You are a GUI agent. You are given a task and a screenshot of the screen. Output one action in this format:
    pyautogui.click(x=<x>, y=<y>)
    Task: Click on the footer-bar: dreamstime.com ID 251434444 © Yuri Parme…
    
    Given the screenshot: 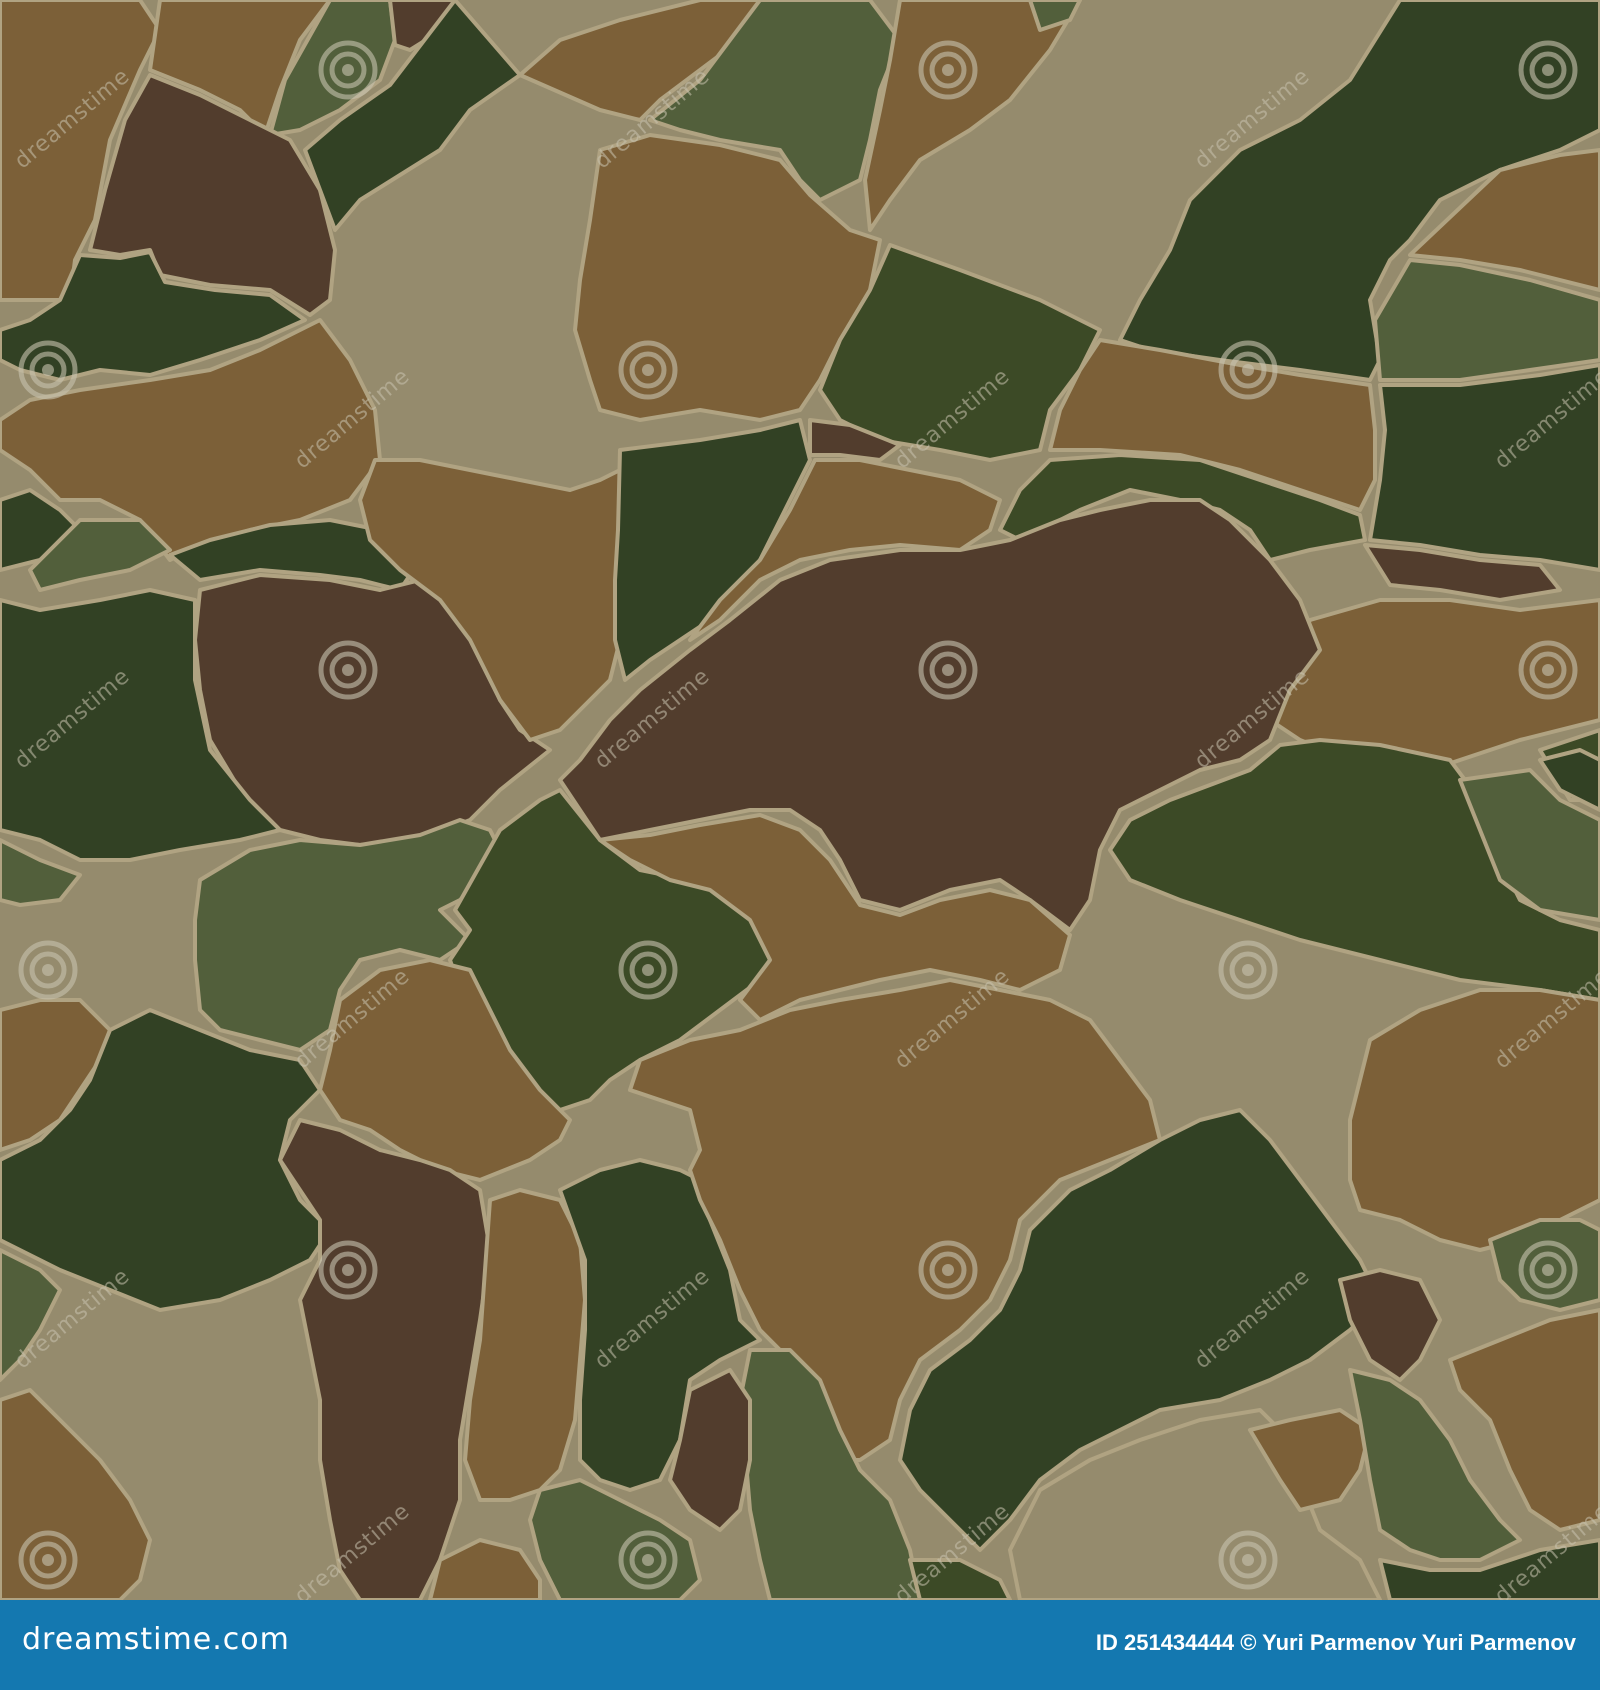 What is the action you would take?
    pyautogui.click(x=800, y=1645)
    